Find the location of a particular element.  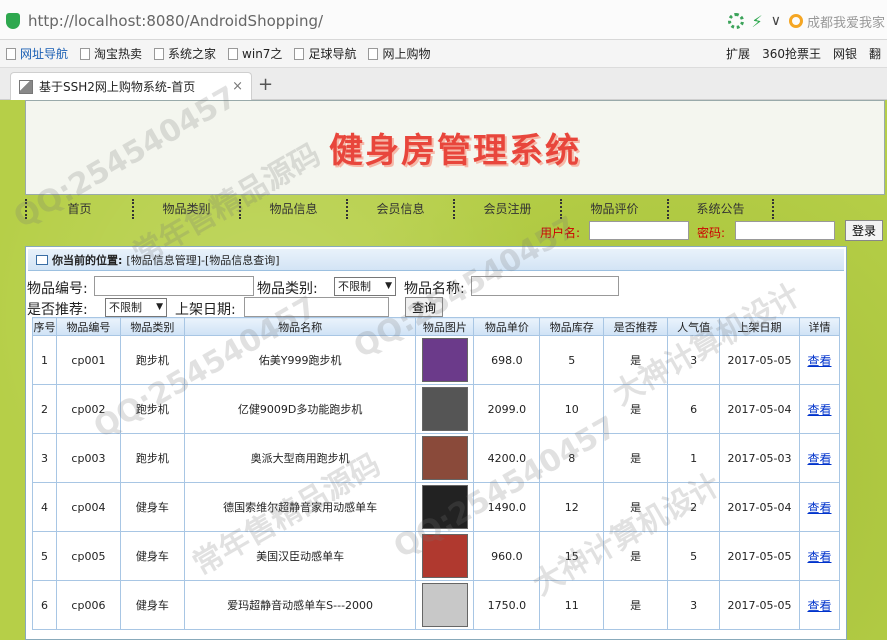

table-cell: 6 is located at coordinates (694, 409).